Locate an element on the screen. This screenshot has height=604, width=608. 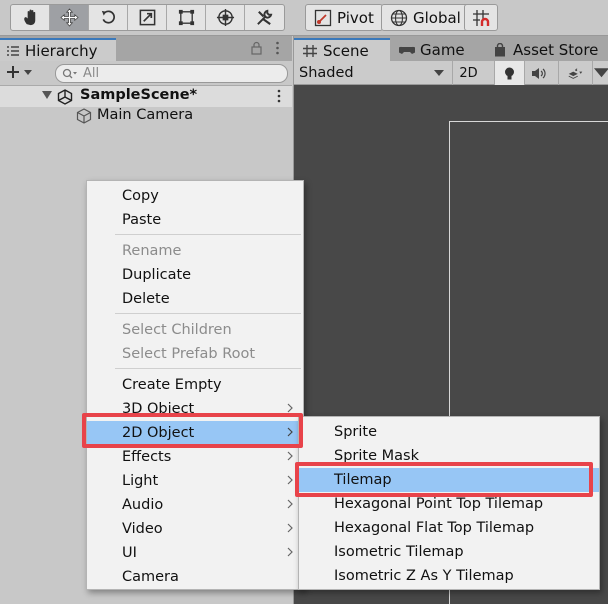
hierarchy-item-main-camera: Main Camera is located at coordinates (146, 117).